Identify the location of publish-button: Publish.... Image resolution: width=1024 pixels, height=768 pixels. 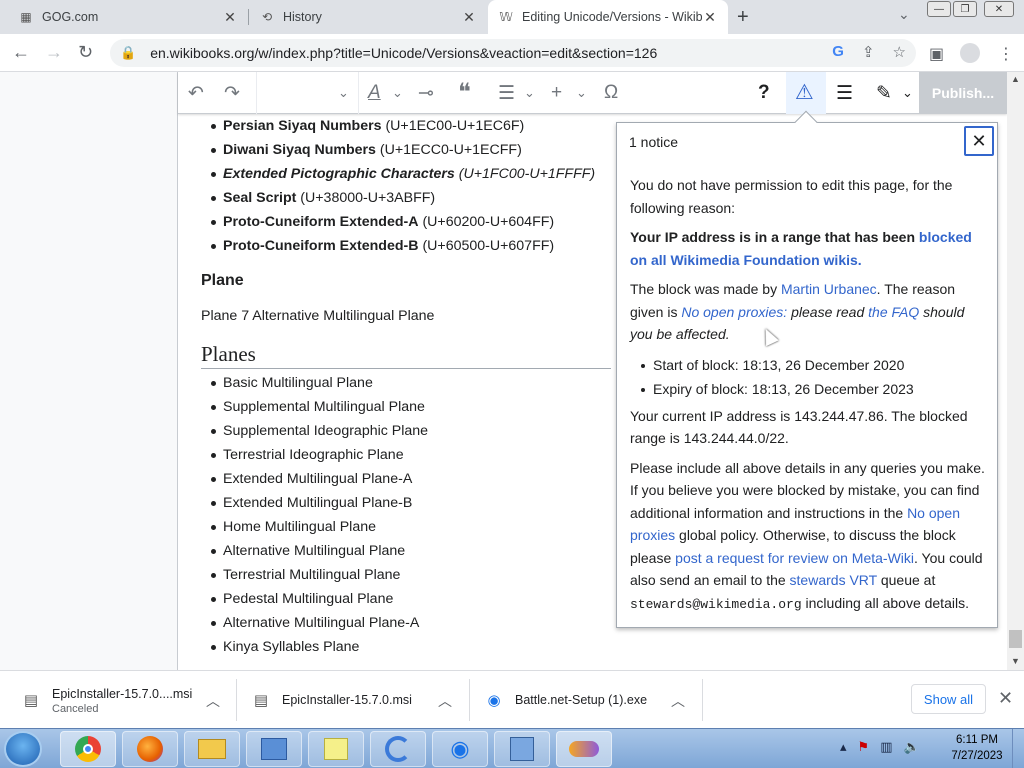
(963, 93).